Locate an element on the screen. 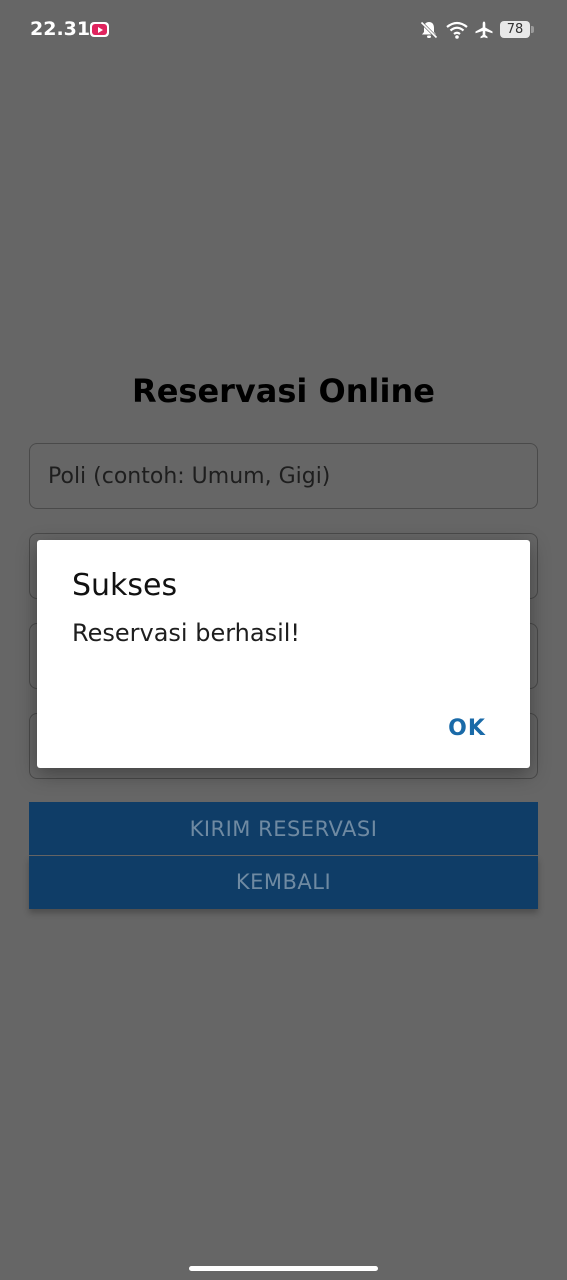 The height and width of the screenshot is (1280, 567). poli-field: Poli (contoh: Umum, Gigi) is located at coordinates (283, 476).